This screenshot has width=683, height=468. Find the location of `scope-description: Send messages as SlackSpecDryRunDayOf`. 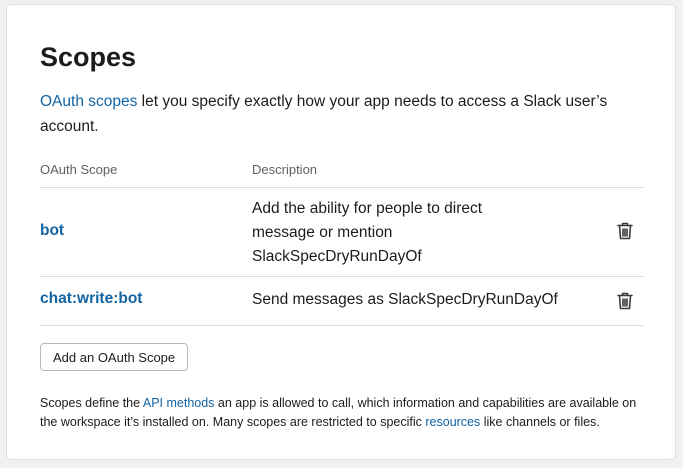

scope-description: Send messages as SlackSpecDryRunDayOf is located at coordinates (405, 299).